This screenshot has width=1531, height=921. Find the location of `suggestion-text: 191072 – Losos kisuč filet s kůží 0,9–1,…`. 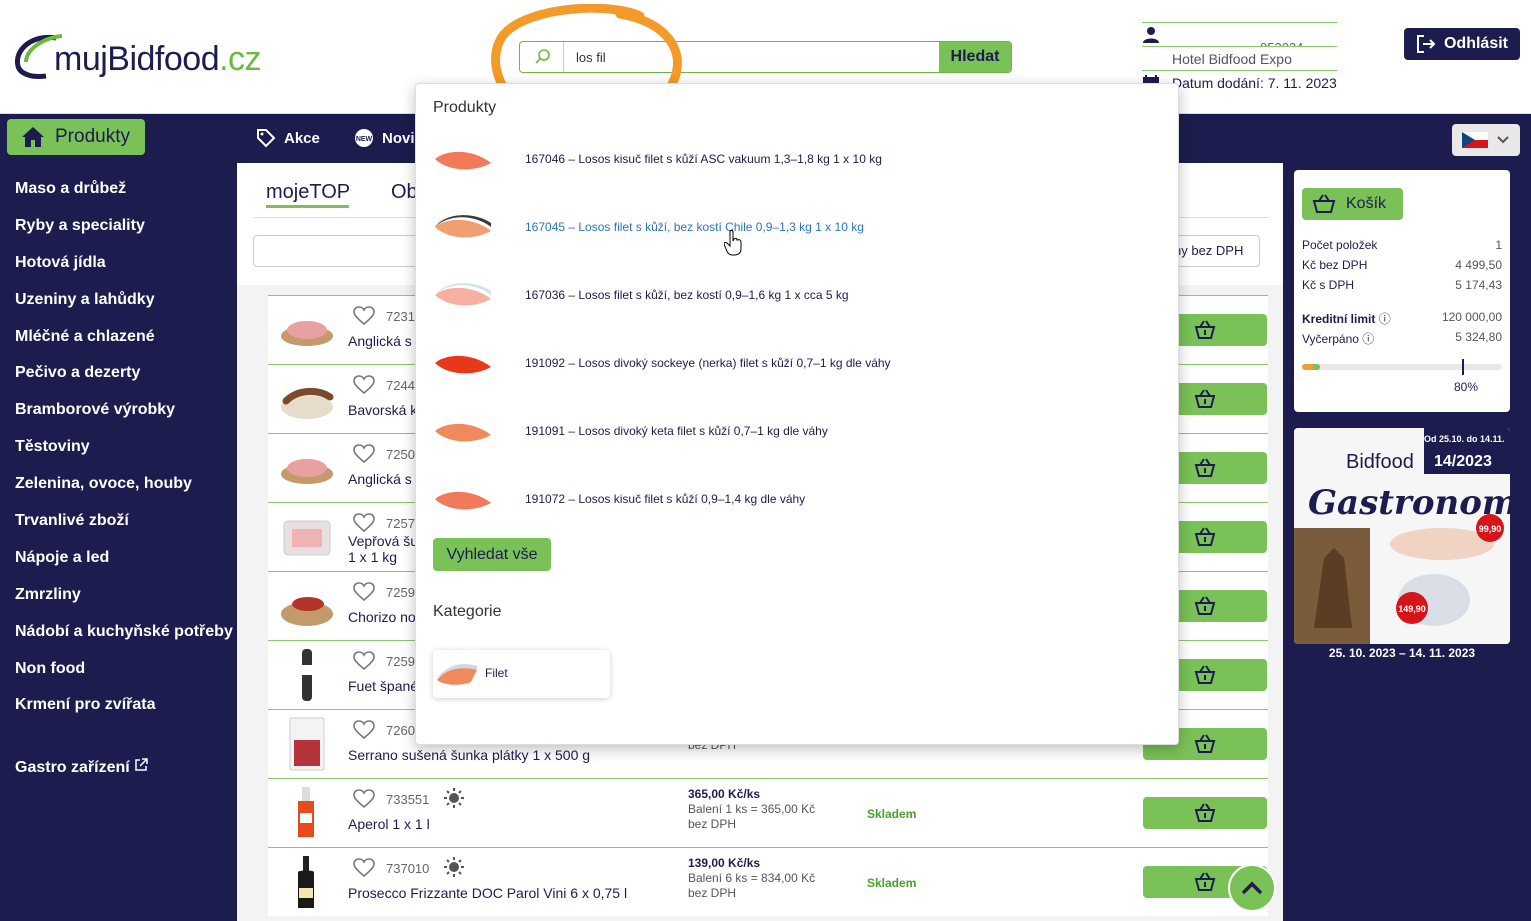

suggestion-text: 191072 – Losos kisuč filet s kůží 0,9–1,… is located at coordinates (665, 499).